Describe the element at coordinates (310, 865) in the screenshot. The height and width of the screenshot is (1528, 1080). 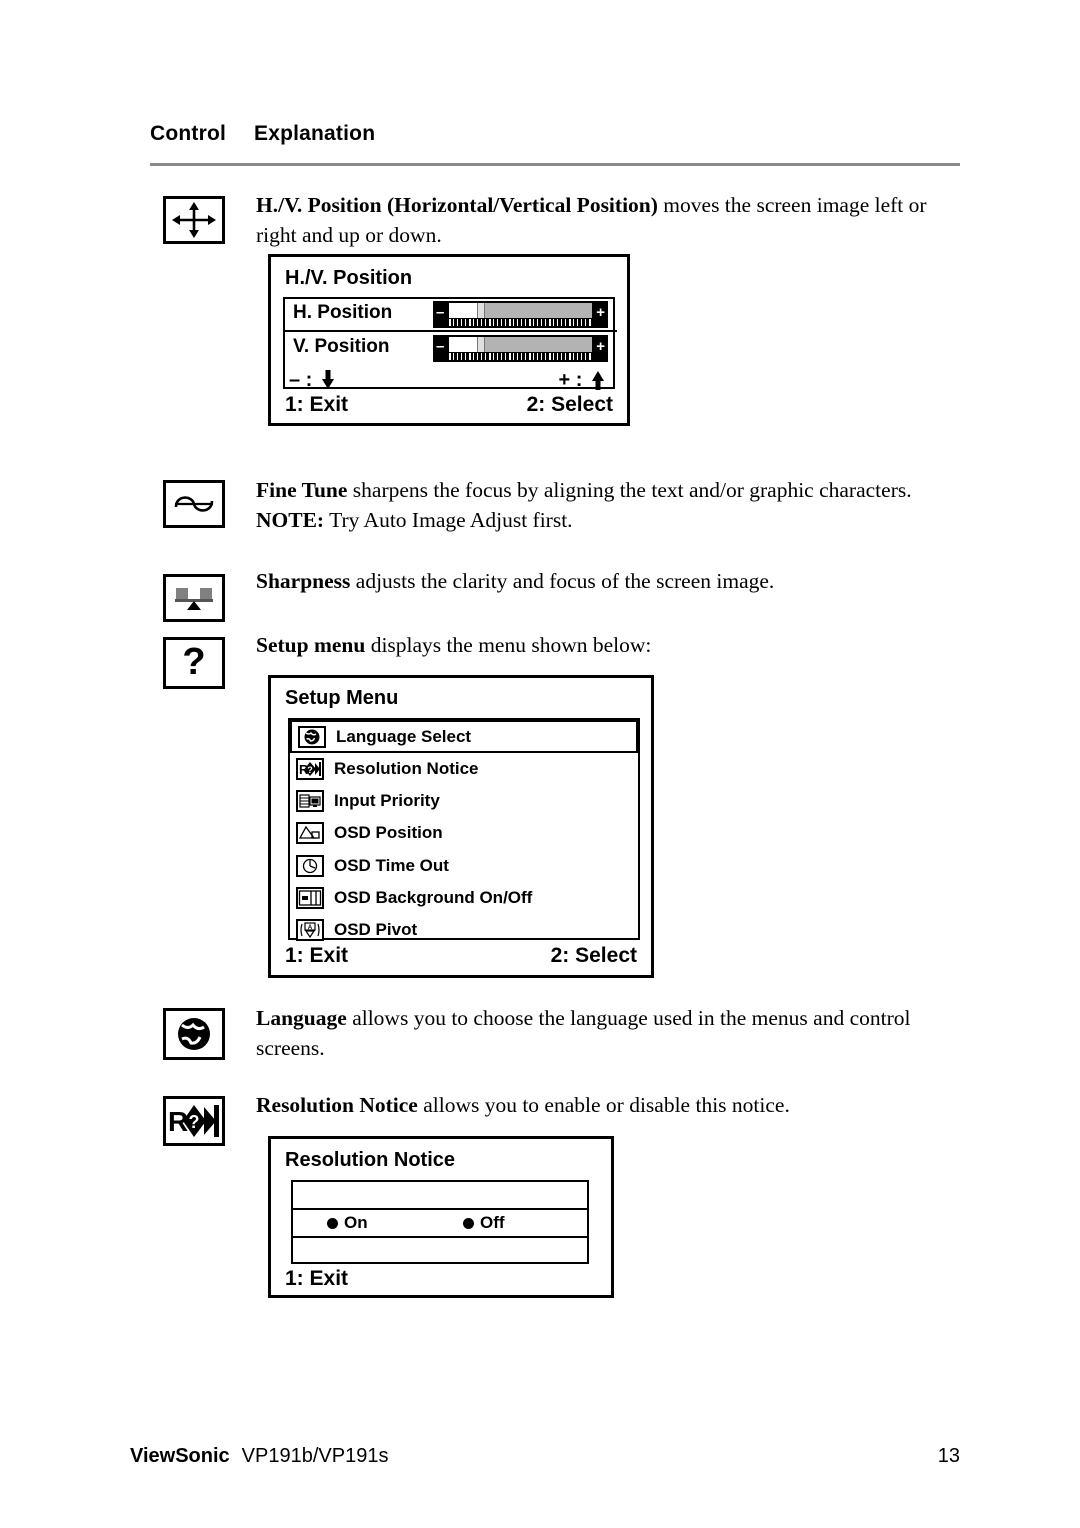
I see `clock-icon` at that location.